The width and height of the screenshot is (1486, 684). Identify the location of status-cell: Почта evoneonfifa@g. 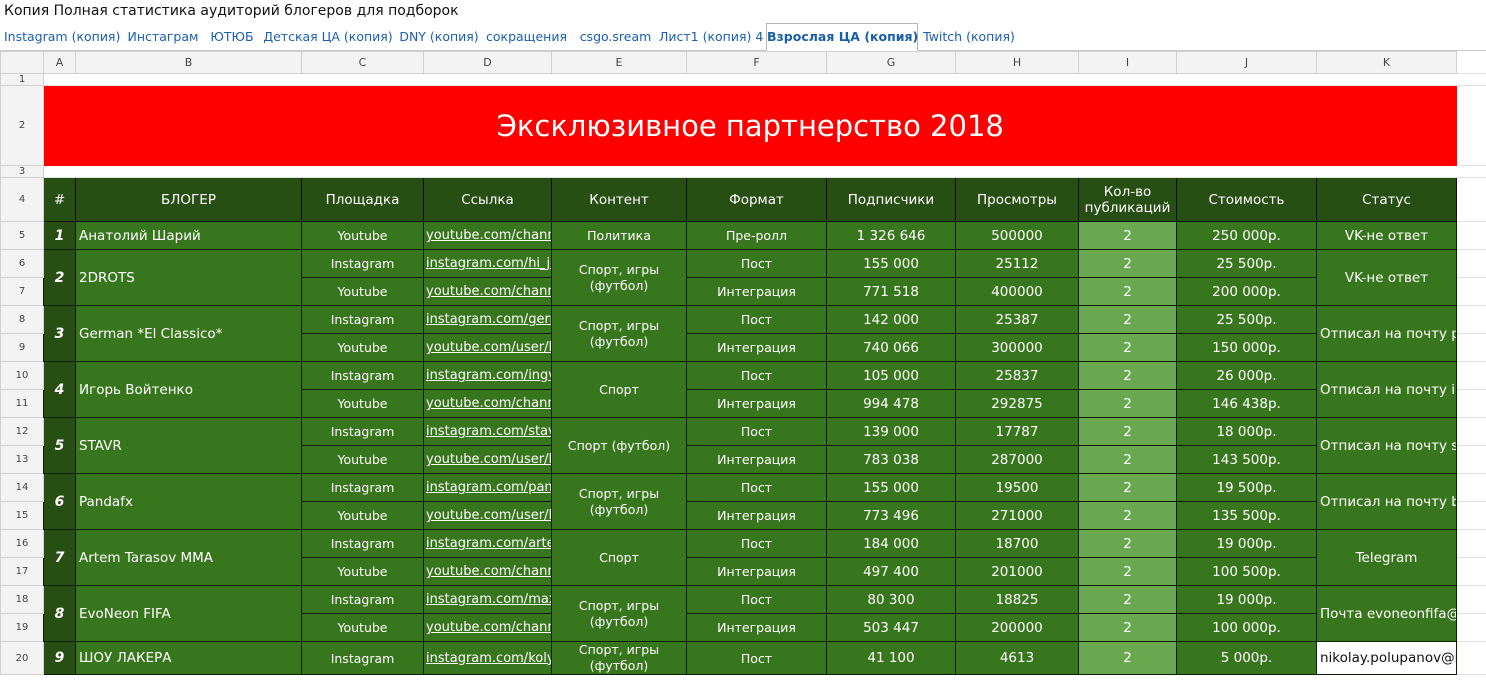
(1386, 613).